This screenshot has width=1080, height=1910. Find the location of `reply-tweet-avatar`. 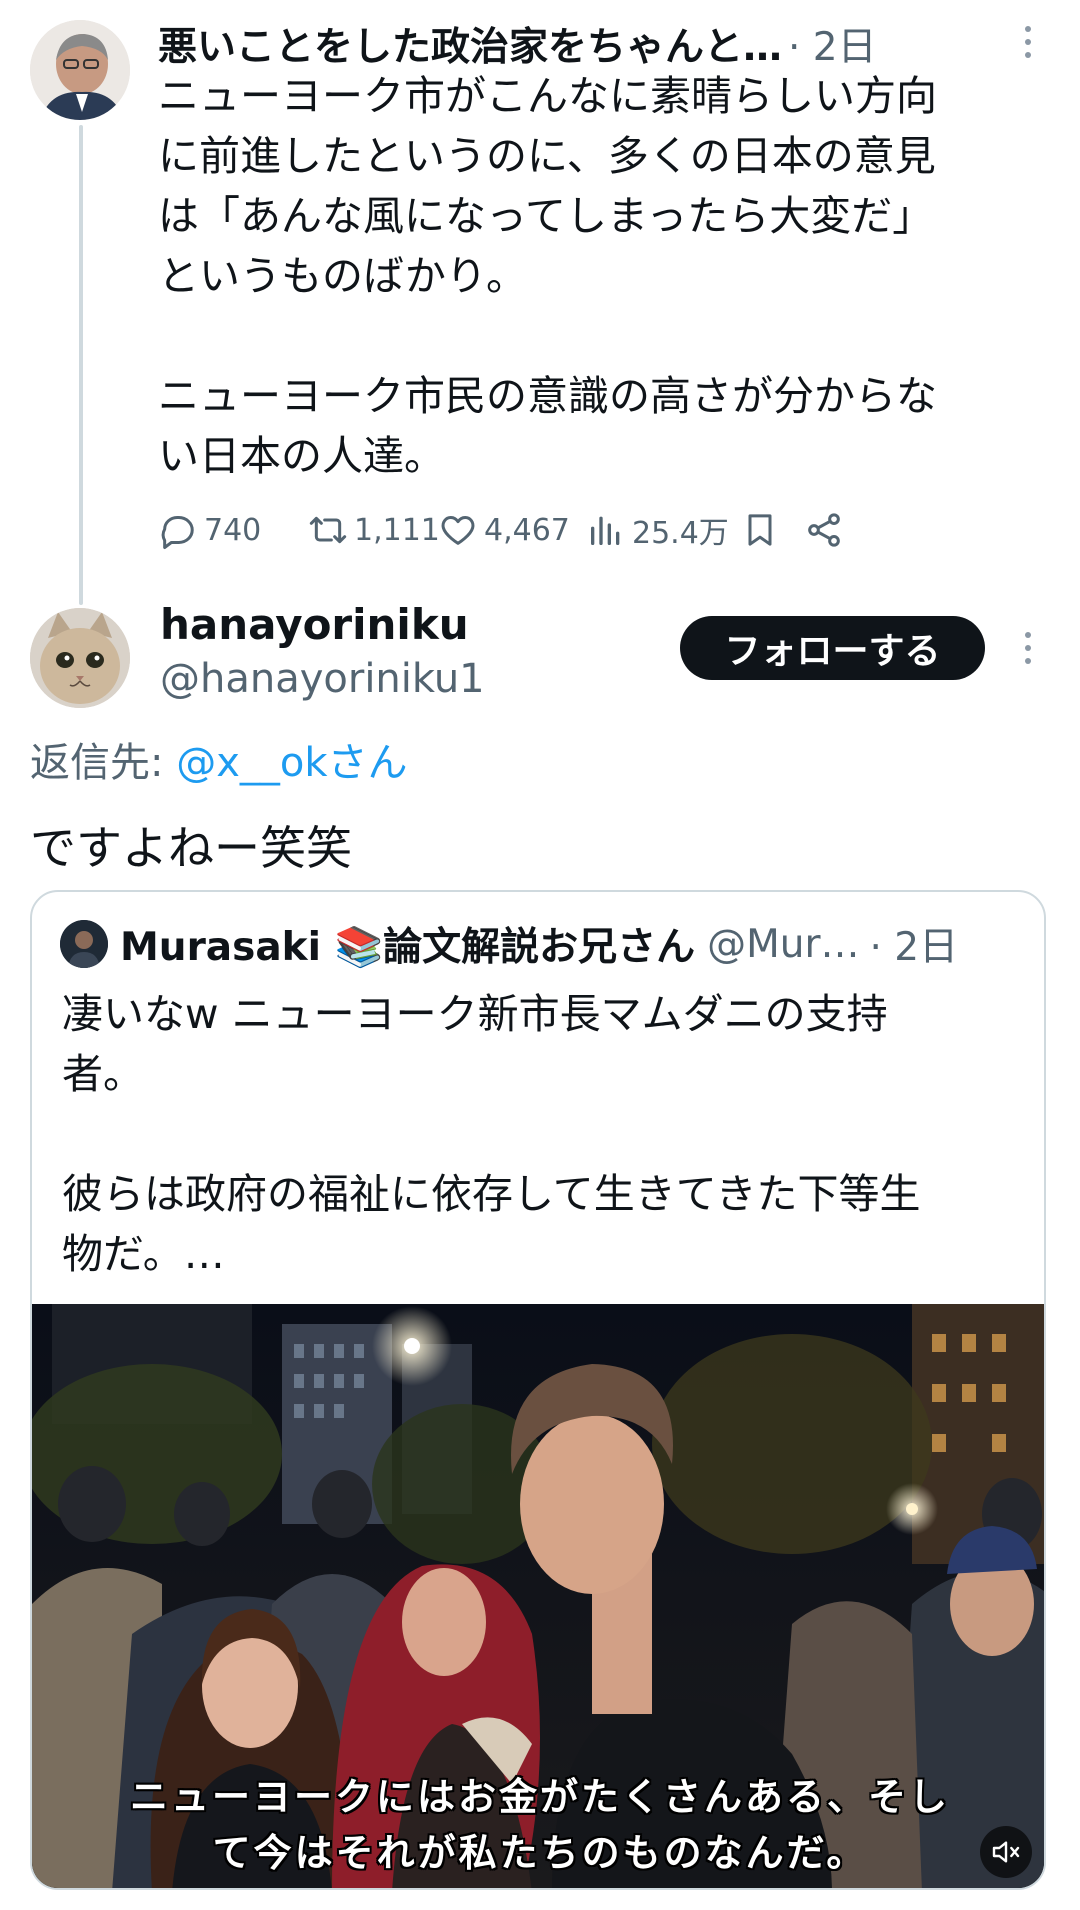

reply-tweet-avatar is located at coordinates (80, 658).